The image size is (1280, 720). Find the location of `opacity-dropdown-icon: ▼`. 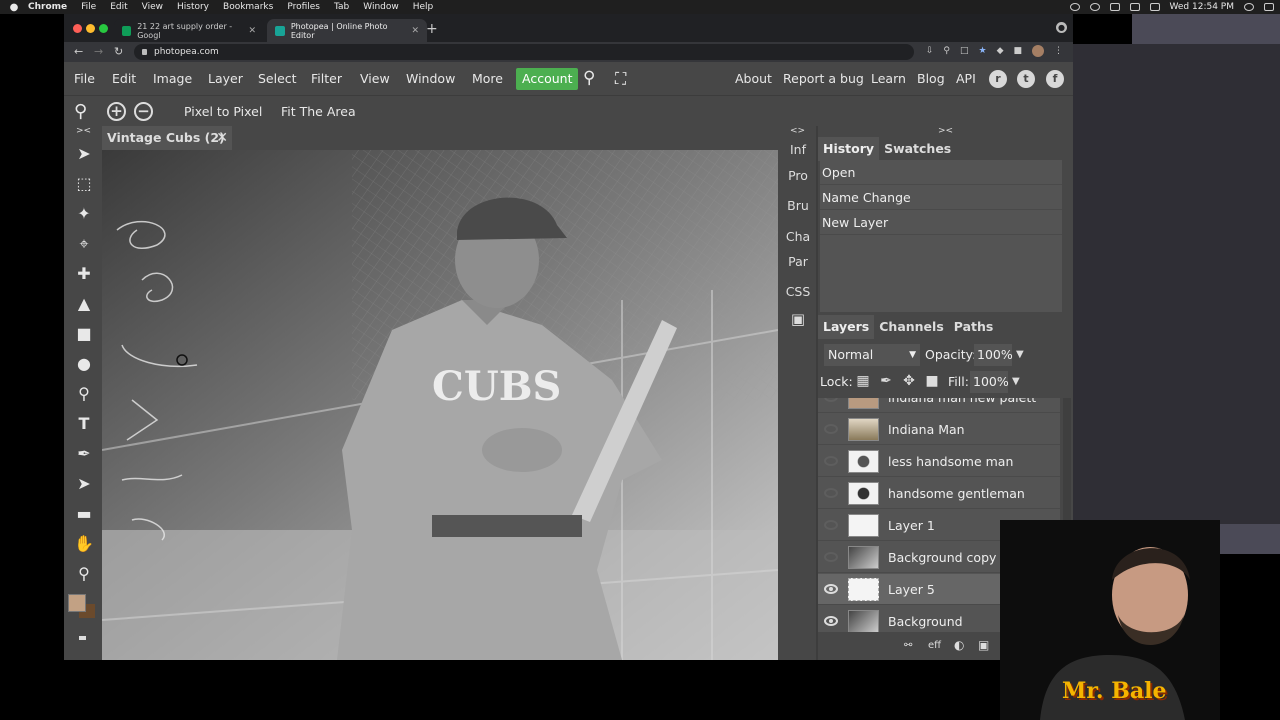

opacity-dropdown-icon: ▼ is located at coordinates (1020, 354).